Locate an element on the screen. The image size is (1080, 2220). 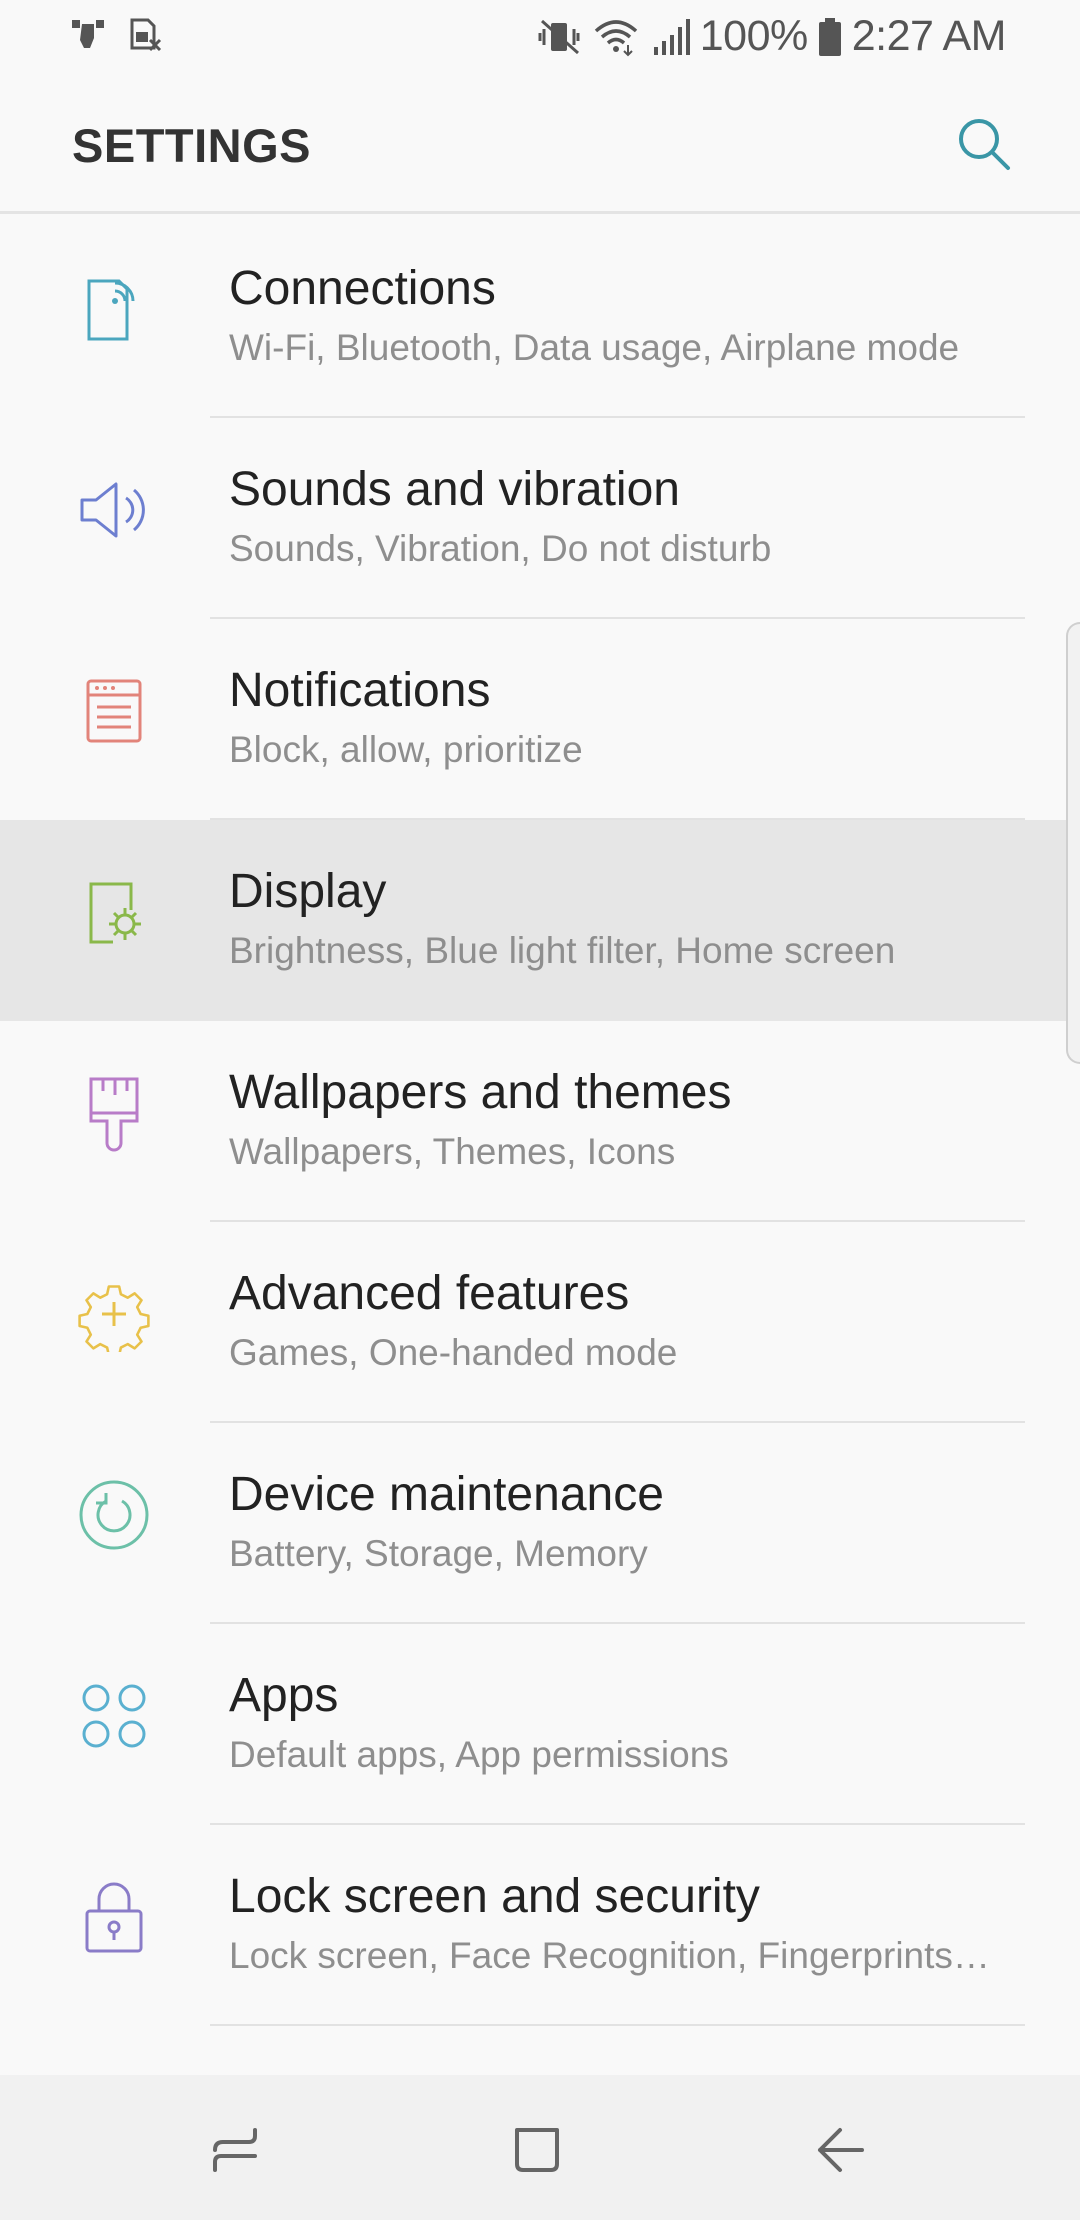
settings-item-advanced: Advanced features Games, One-handed mode is located at coordinates (540, 1322).